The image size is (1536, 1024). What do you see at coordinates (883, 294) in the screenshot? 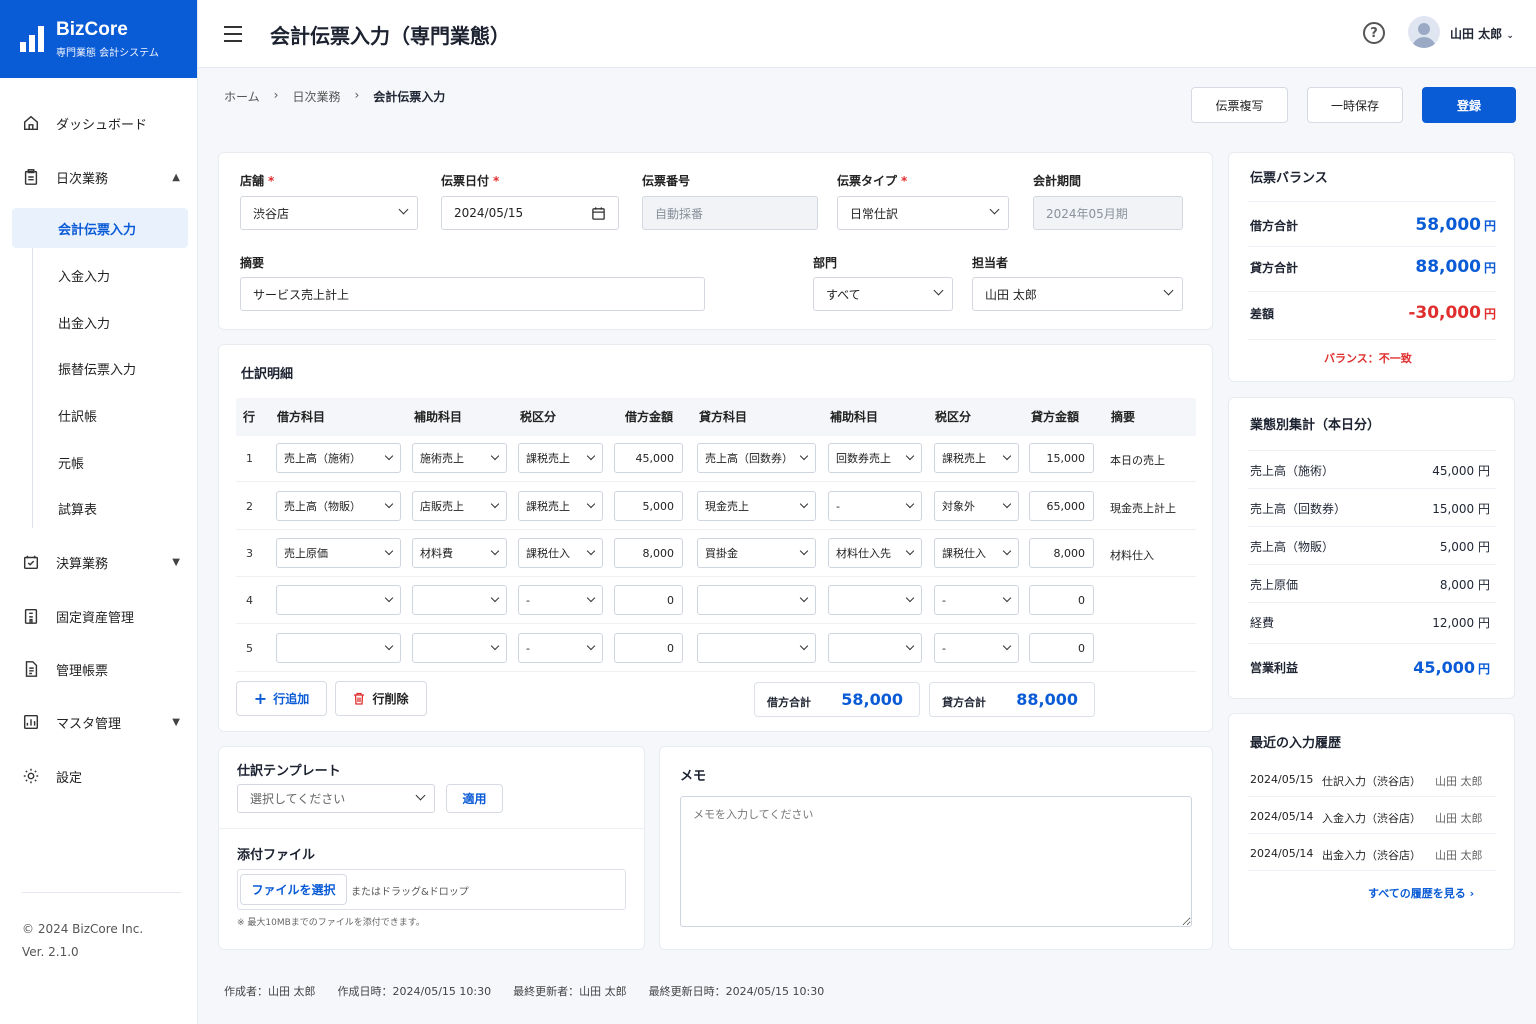
I see `dept-select: すべて` at bounding box center [883, 294].